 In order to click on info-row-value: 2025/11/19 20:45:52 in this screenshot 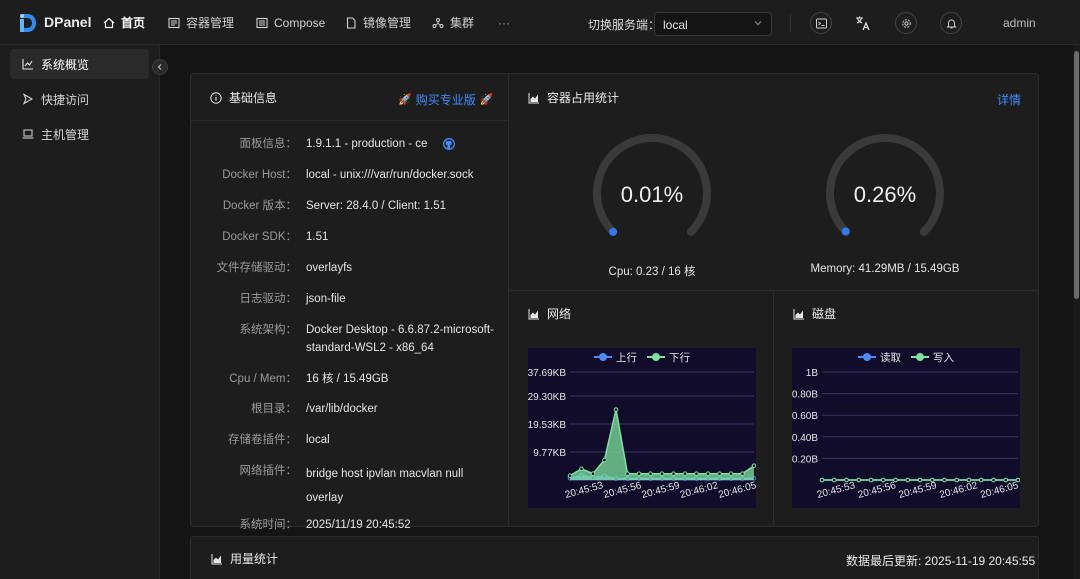, I will do `click(358, 525)`.